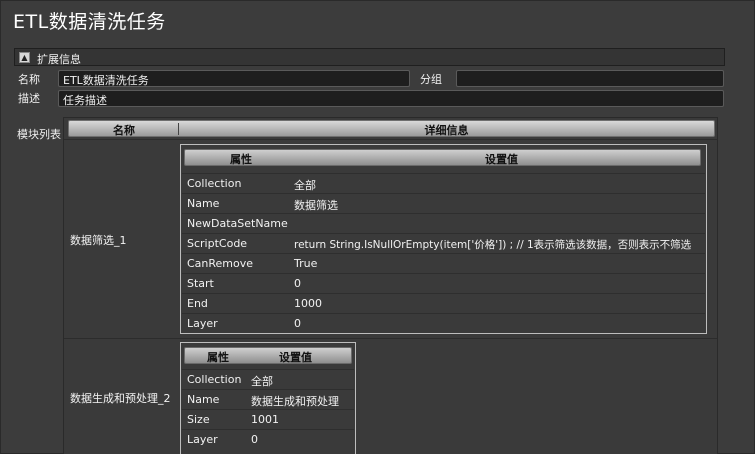  I want to click on property-value: 1000, so click(308, 303).